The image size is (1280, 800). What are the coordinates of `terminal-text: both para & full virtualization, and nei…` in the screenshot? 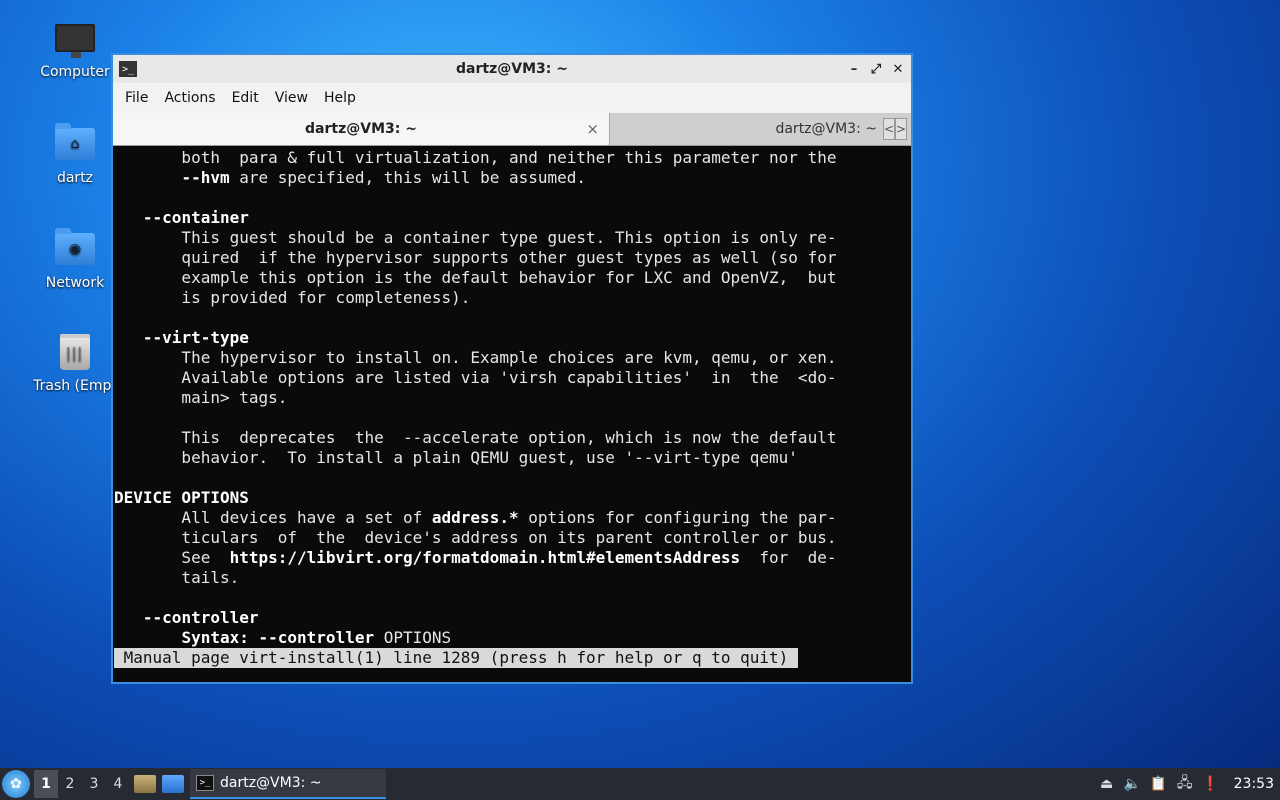 It's located at (475, 157).